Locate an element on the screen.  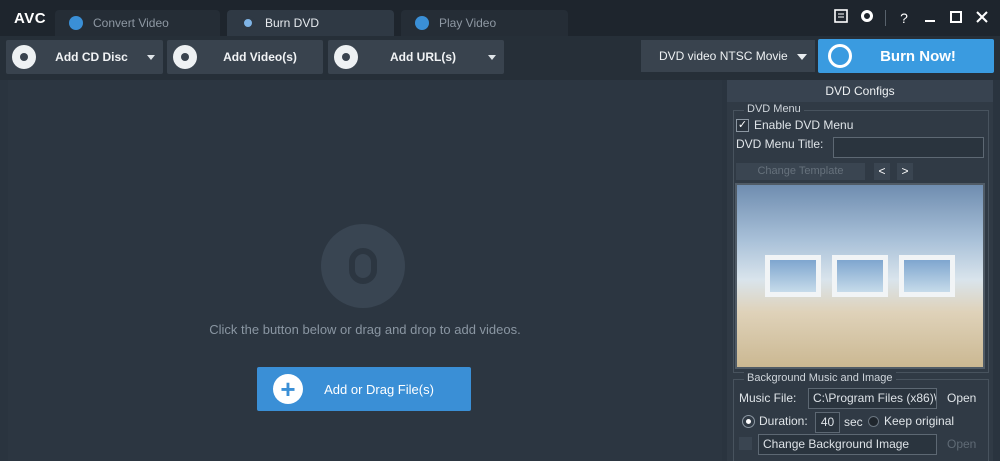
keep-original-label: Keep original is located at coordinates (919, 421).